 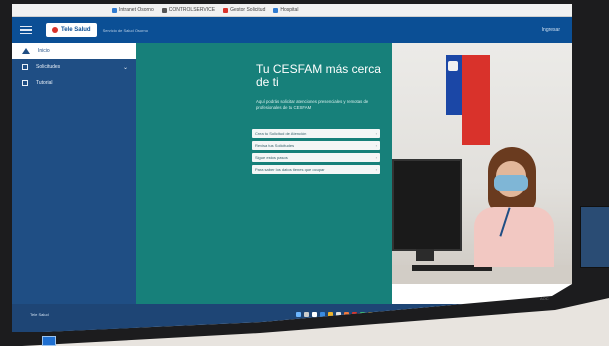 I want to click on app-logo: Tele Salud, so click(x=71, y=30).